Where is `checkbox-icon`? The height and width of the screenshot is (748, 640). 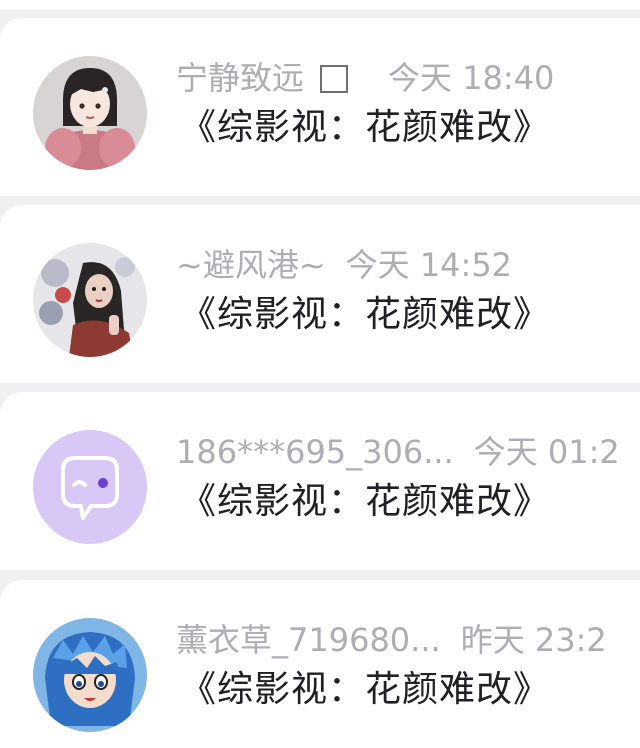
checkbox-icon is located at coordinates (334, 79).